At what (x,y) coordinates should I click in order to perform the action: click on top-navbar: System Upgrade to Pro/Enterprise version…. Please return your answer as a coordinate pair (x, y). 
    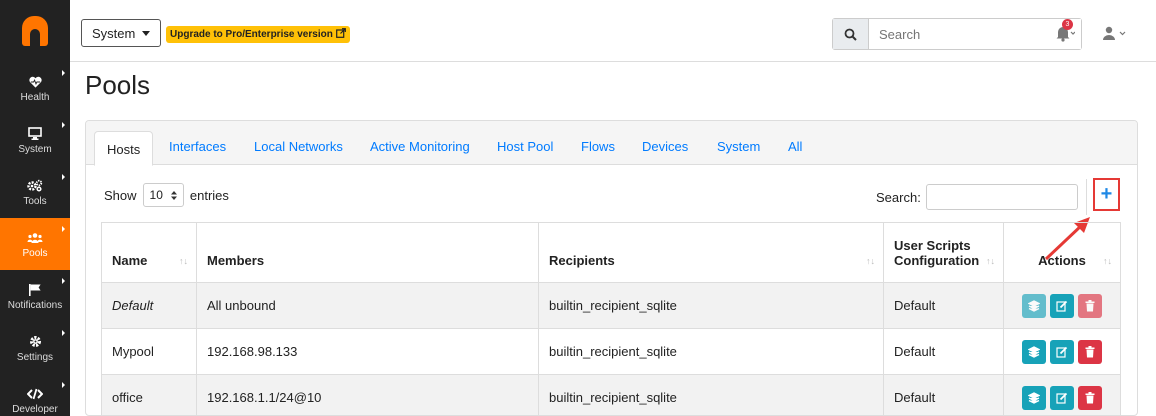
    Looking at the image, I should click on (613, 31).